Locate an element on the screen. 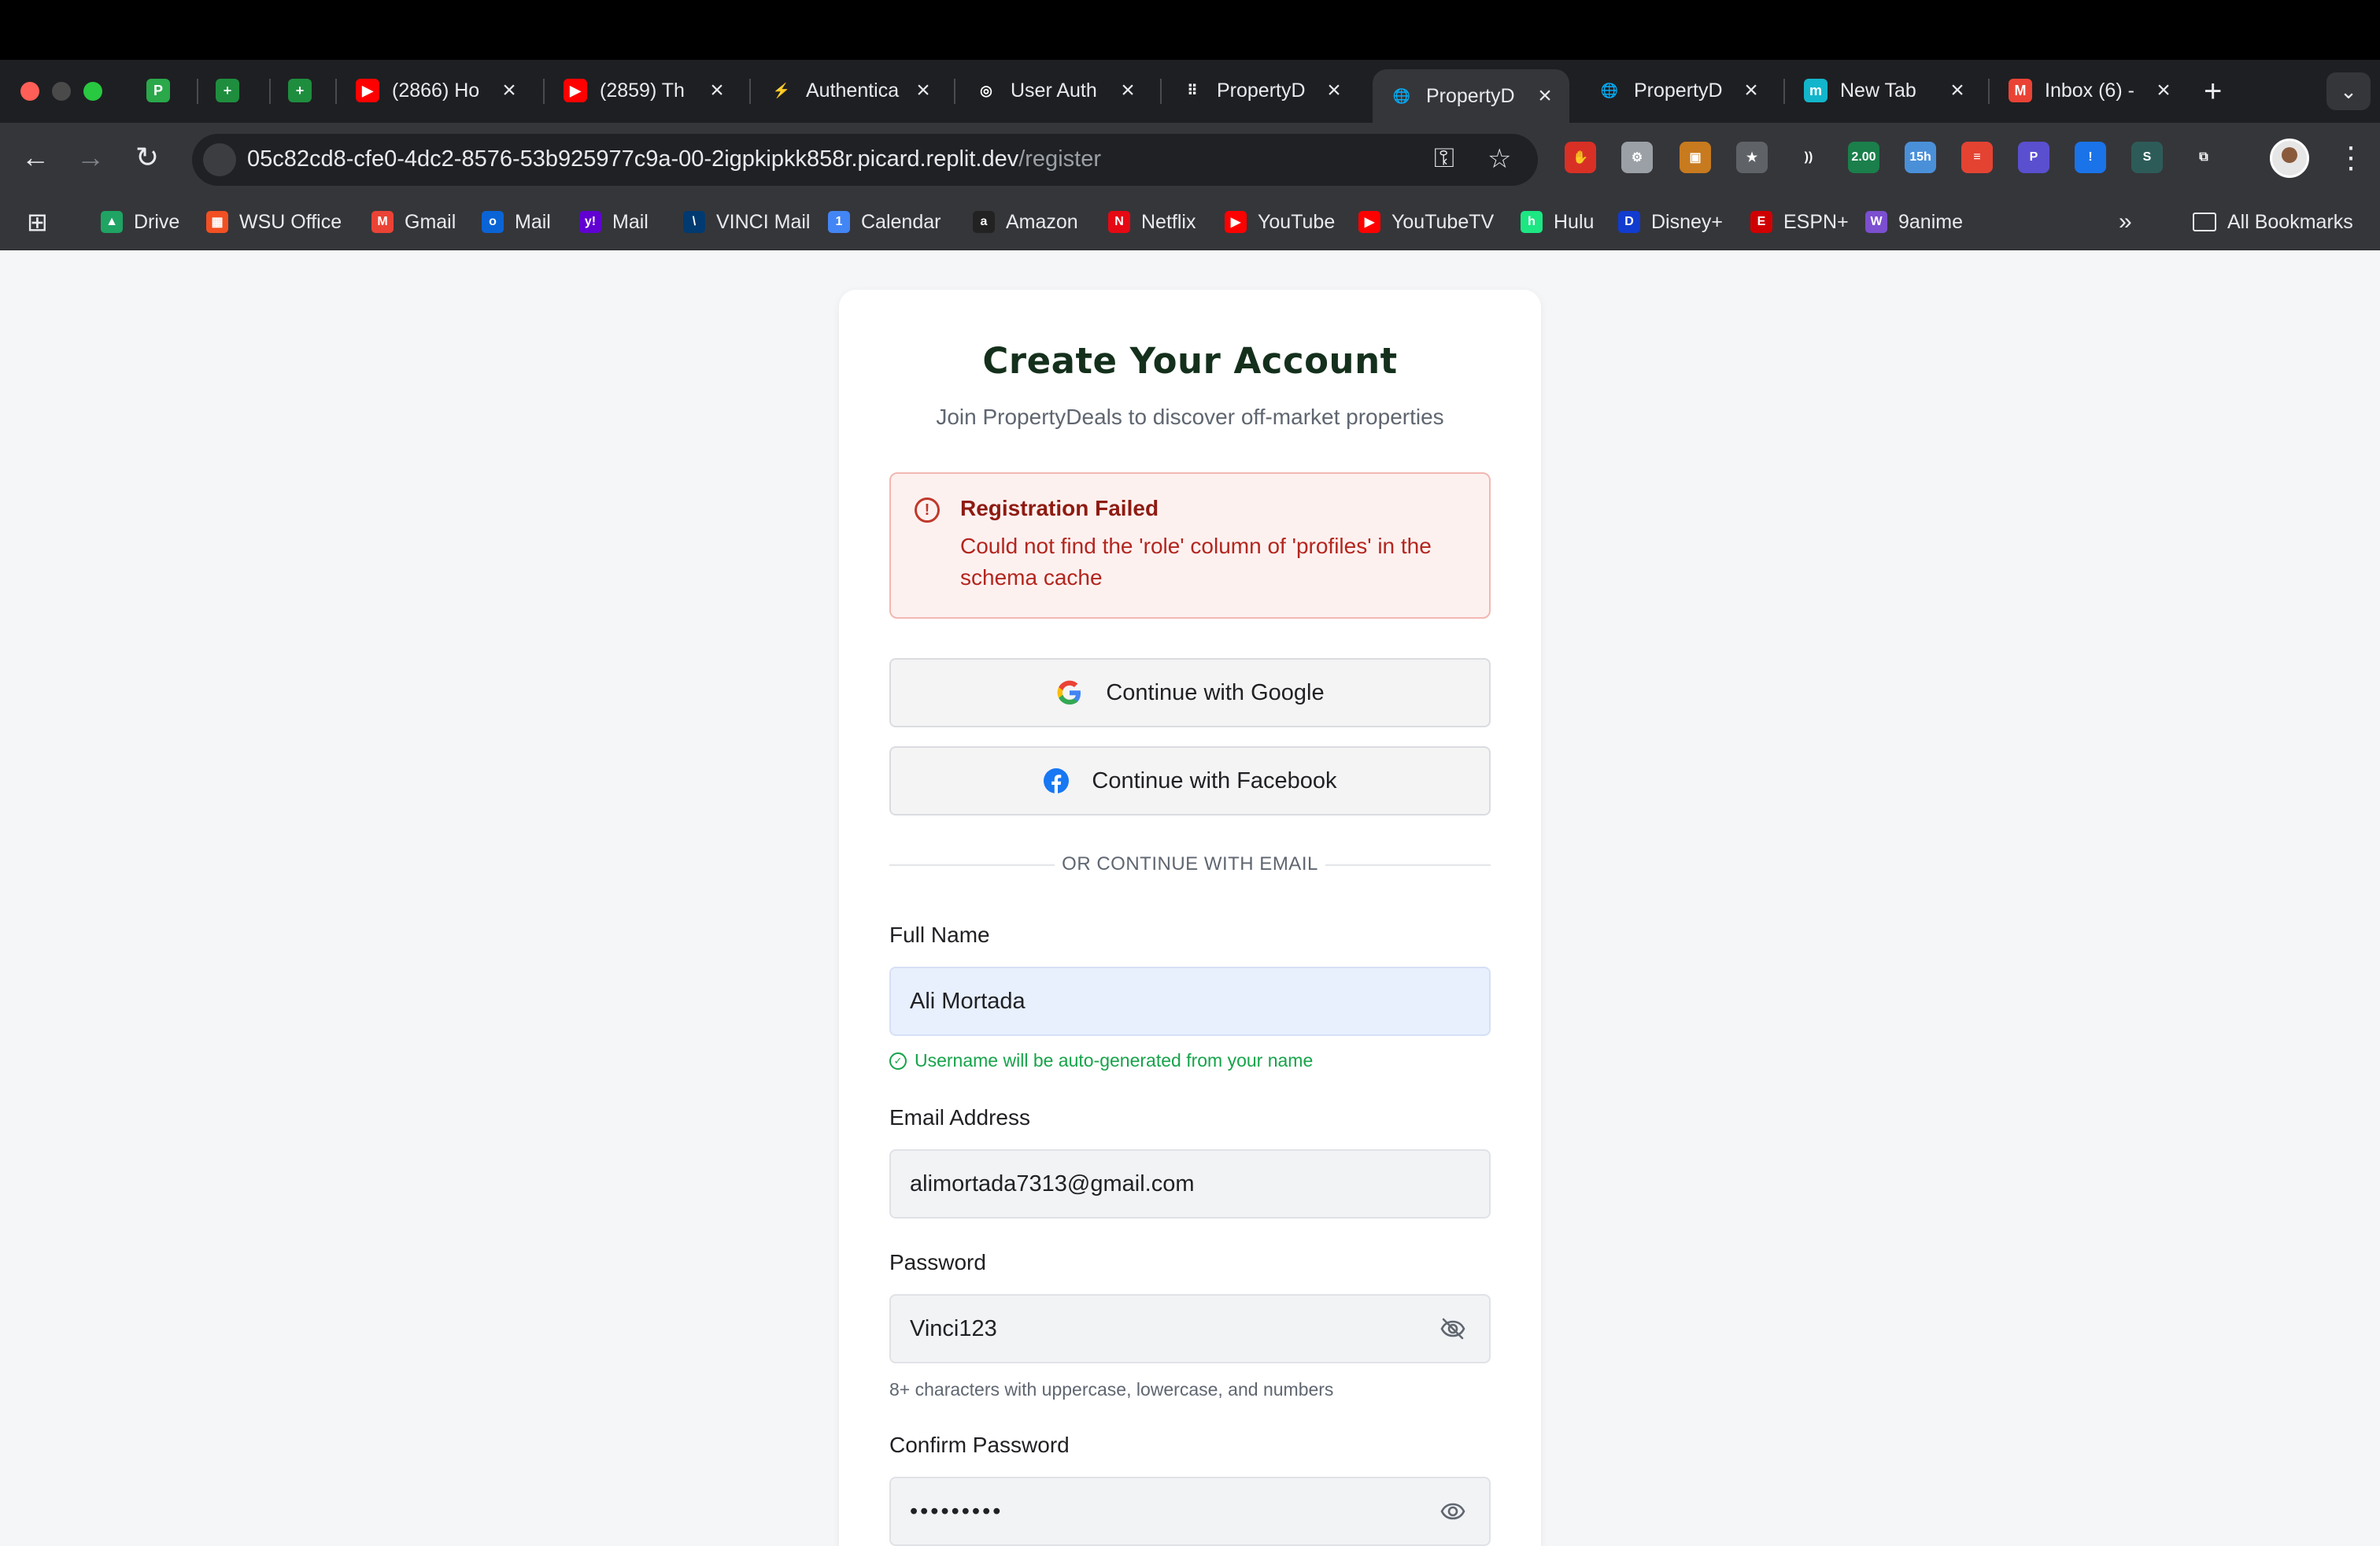 The width and height of the screenshot is (2380, 1546). bookmark-item: ▲ Drive is located at coordinates (140, 222).